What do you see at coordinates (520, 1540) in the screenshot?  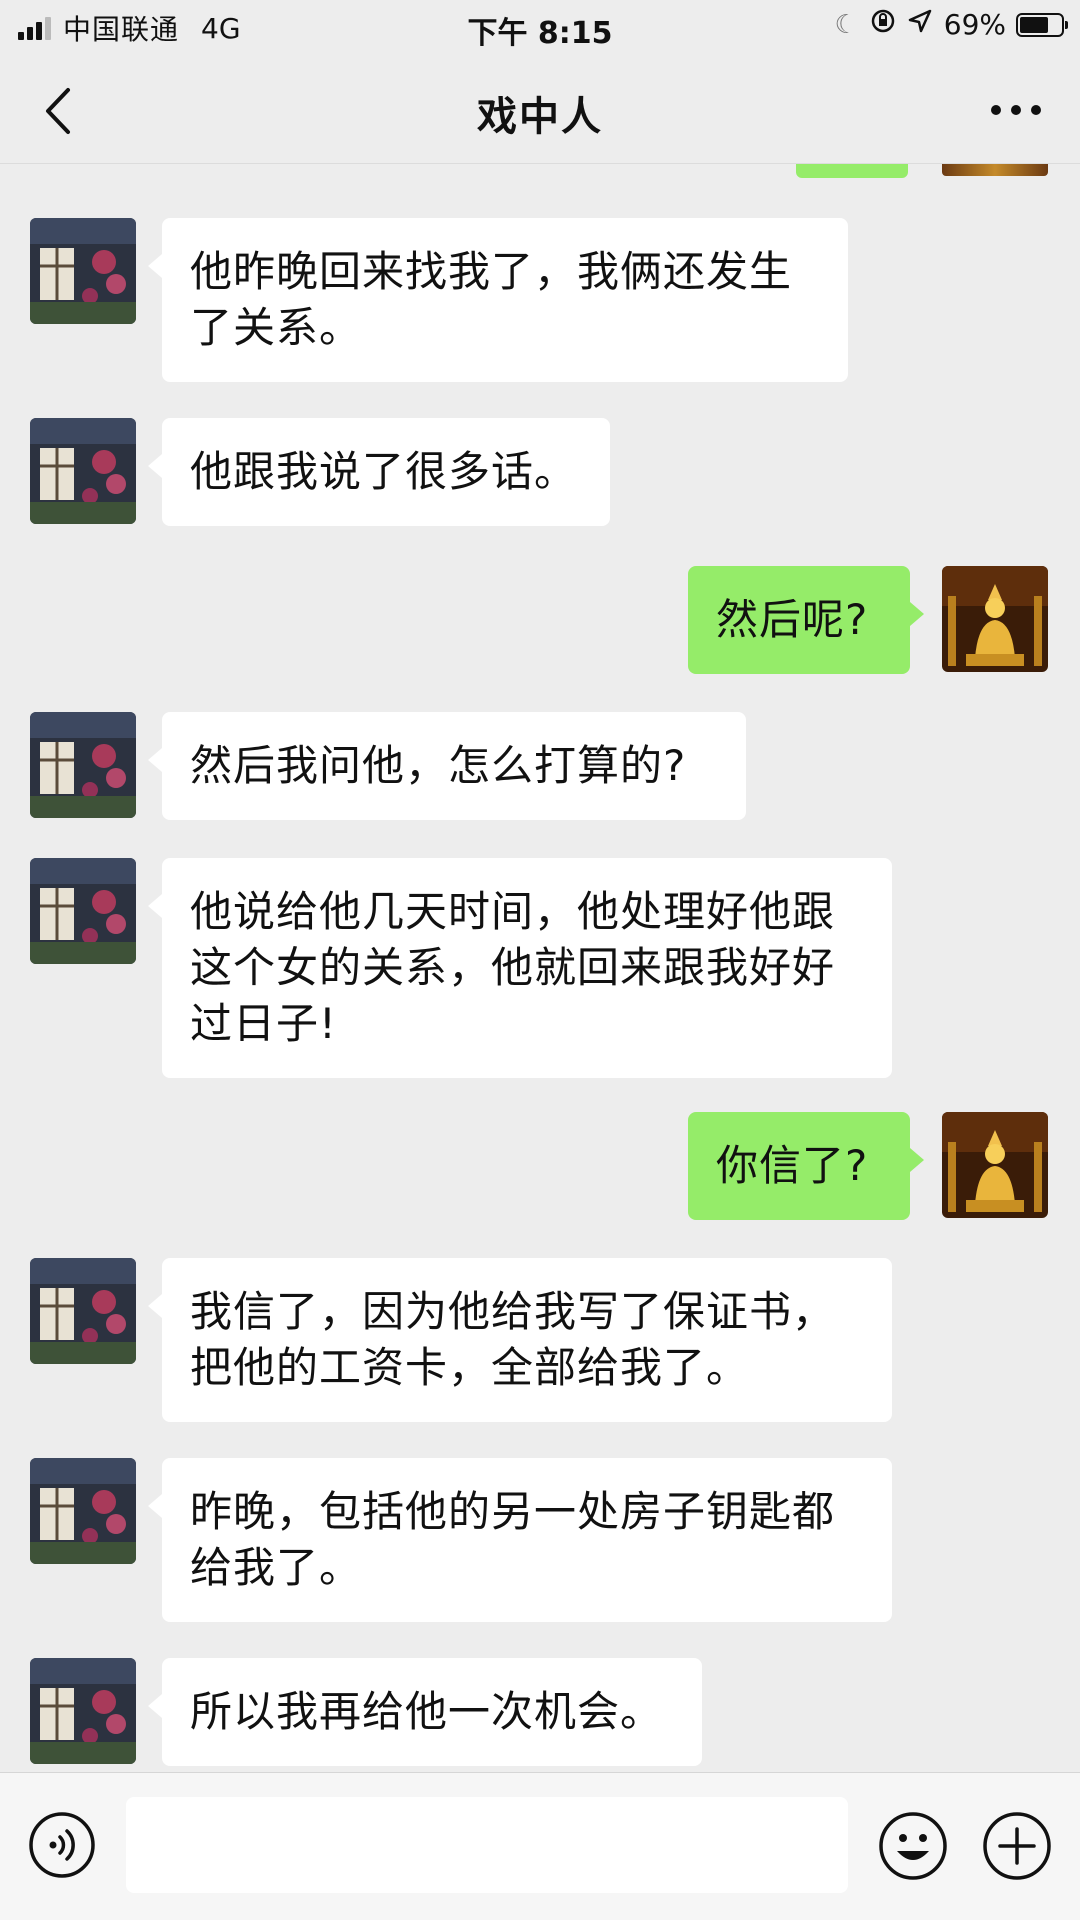 I see `message-text: 昨晚，包括他的另一处房子钥匙都给我了。` at bounding box center [520, 1540].